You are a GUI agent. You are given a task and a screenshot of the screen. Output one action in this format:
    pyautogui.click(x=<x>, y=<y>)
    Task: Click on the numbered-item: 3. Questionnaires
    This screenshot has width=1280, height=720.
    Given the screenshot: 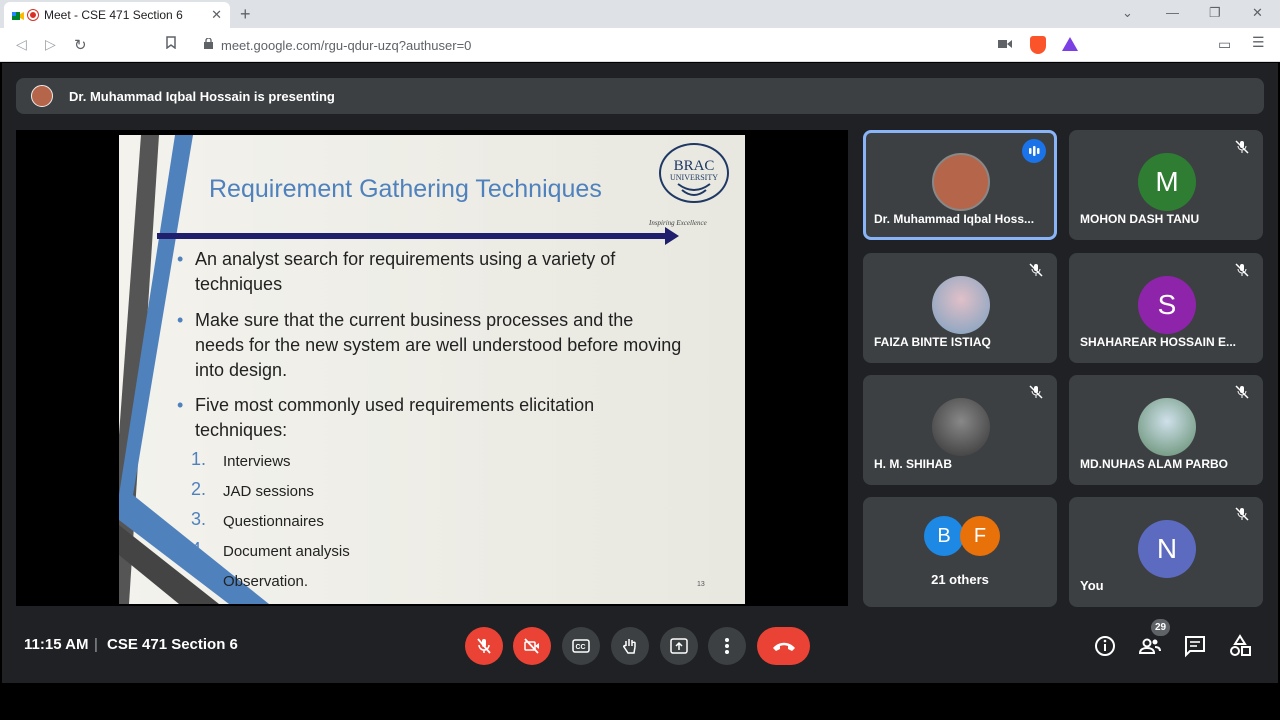 What is the action you would take?
    pyautogui.click(x=257, y=519)
    